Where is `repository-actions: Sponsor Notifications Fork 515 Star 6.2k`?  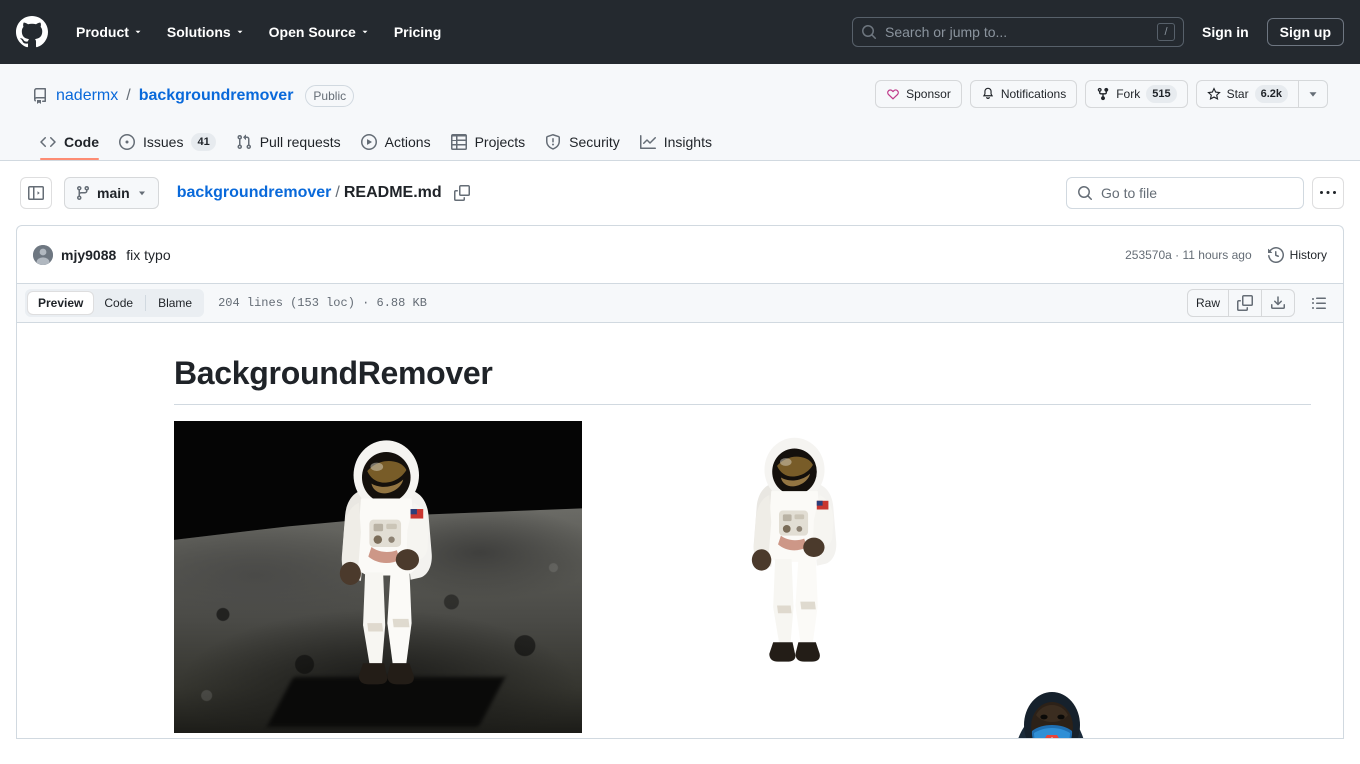 repository-actions: Sponsor Notifications Fork 515 Star 6.2k is located at coordinates (1101, 94).